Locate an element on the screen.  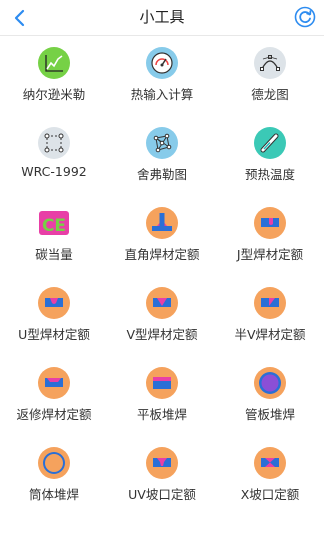
uv-groove-icon is located at coordinates (162, 463).